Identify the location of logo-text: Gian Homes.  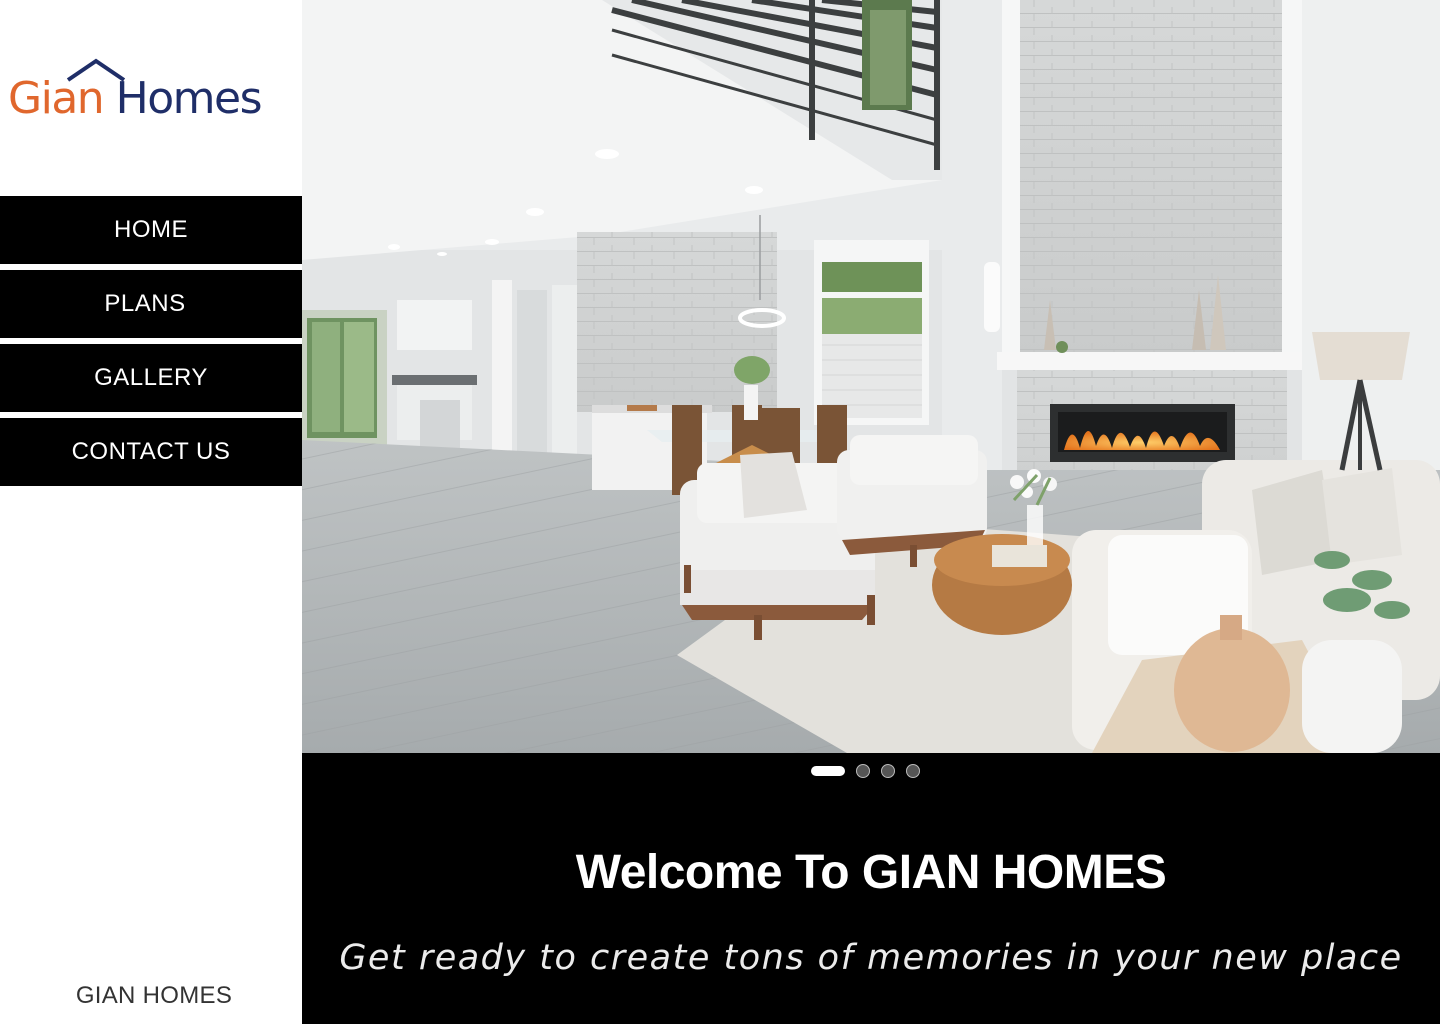
(135, 99).